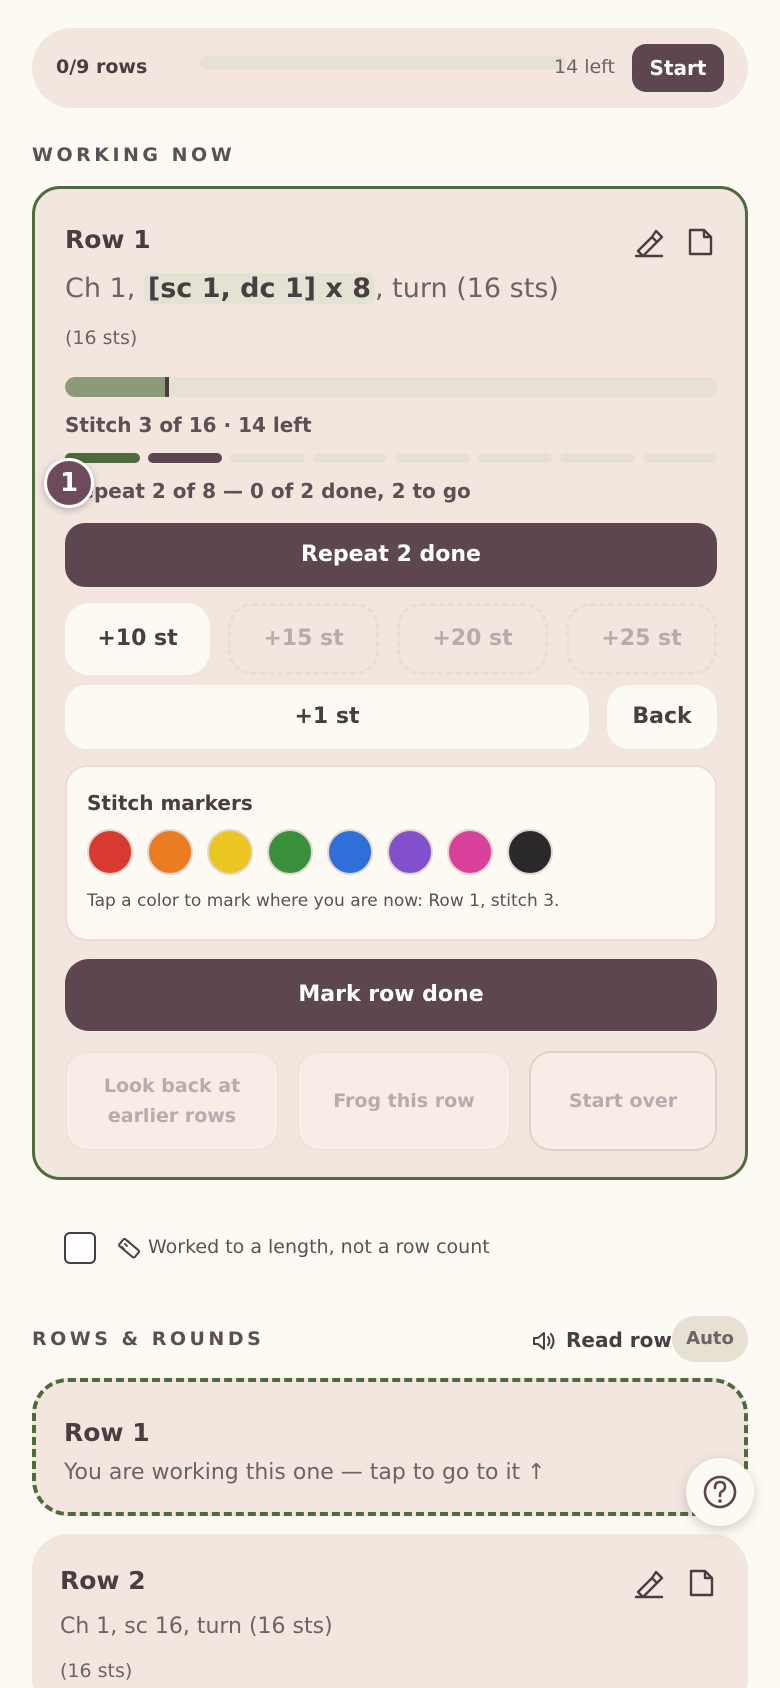  Describe the element at coordinates (137, 639) in the screenshot. I see `step-button: +10 st` at that location.